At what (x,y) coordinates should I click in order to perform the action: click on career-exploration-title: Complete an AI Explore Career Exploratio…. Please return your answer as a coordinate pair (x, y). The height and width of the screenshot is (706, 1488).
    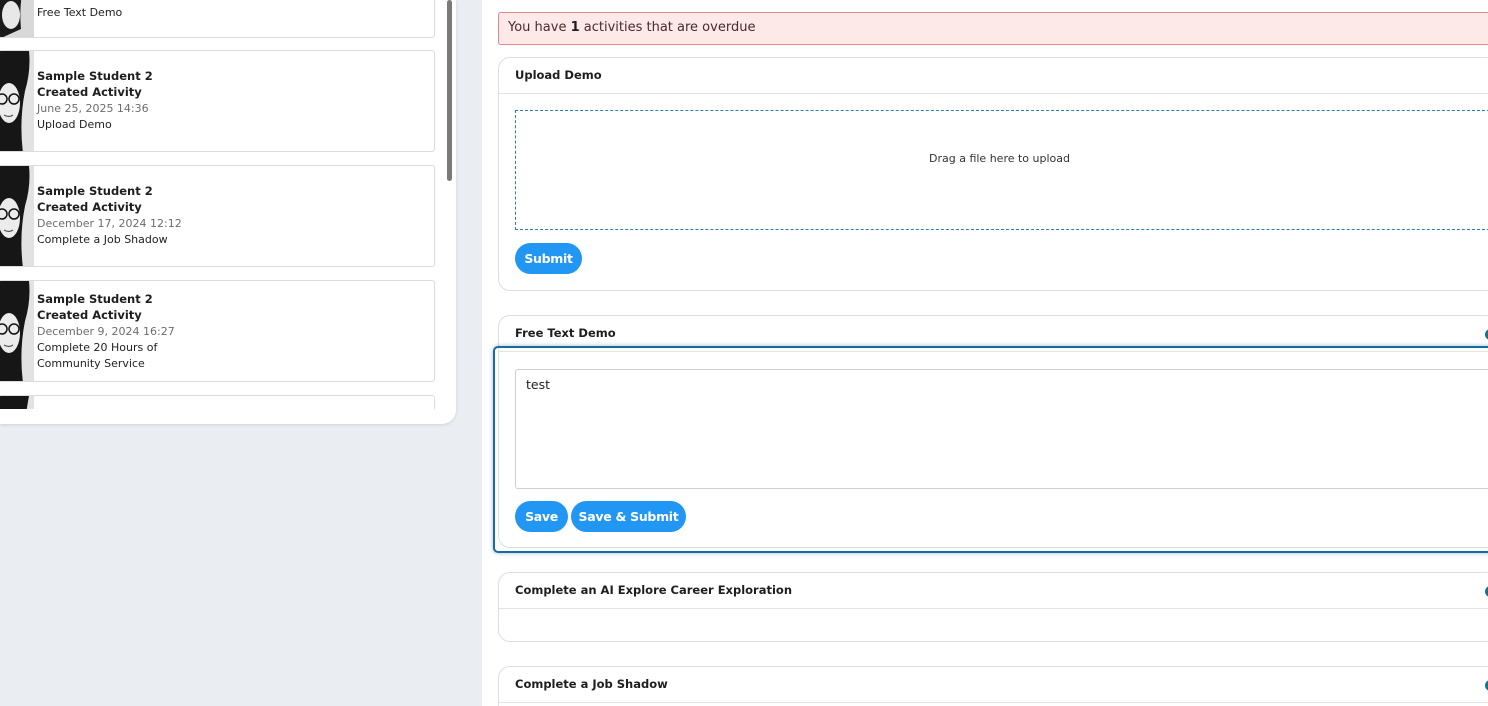
    Looking at the image, I should click on (654, 590).